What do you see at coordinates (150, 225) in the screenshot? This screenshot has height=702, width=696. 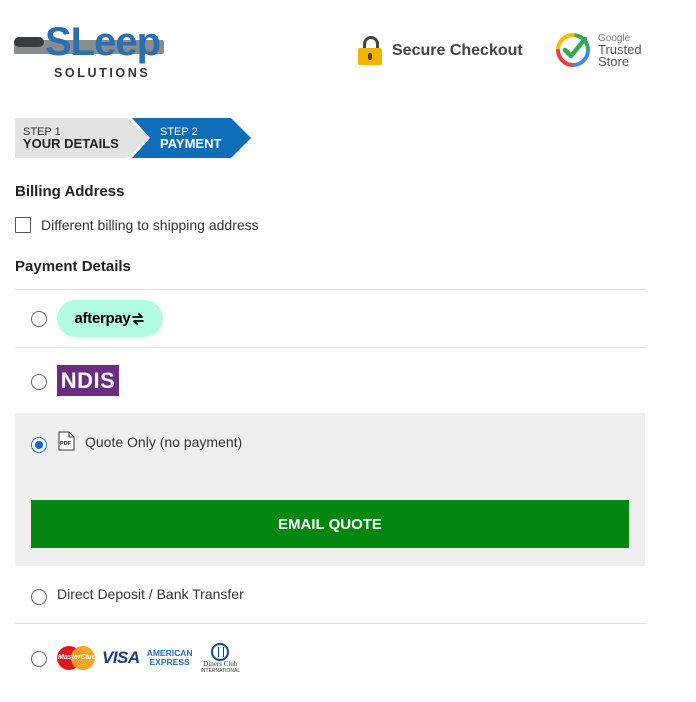 I see `different-billing-label: Different billing to shipping address` at bounding box center [150, 225].